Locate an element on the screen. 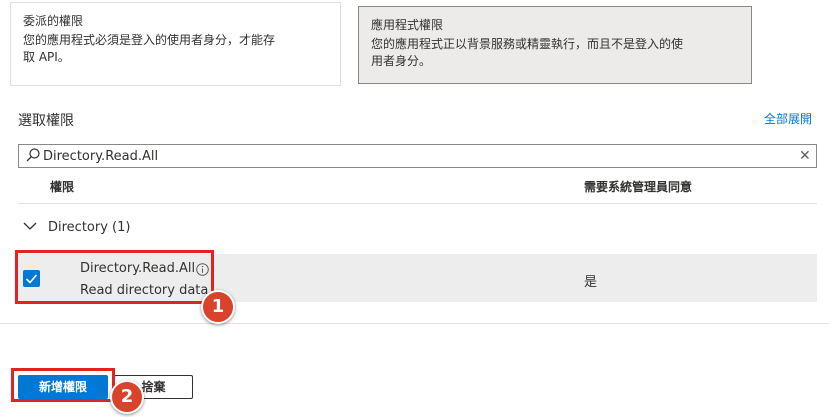 This screenshot has height=417, width=829. delegated-permissions-card: 委派的權限 您的應用程式必須是登入的使用者身分，才能存 取 API。 is located at coordinates (175, 44).